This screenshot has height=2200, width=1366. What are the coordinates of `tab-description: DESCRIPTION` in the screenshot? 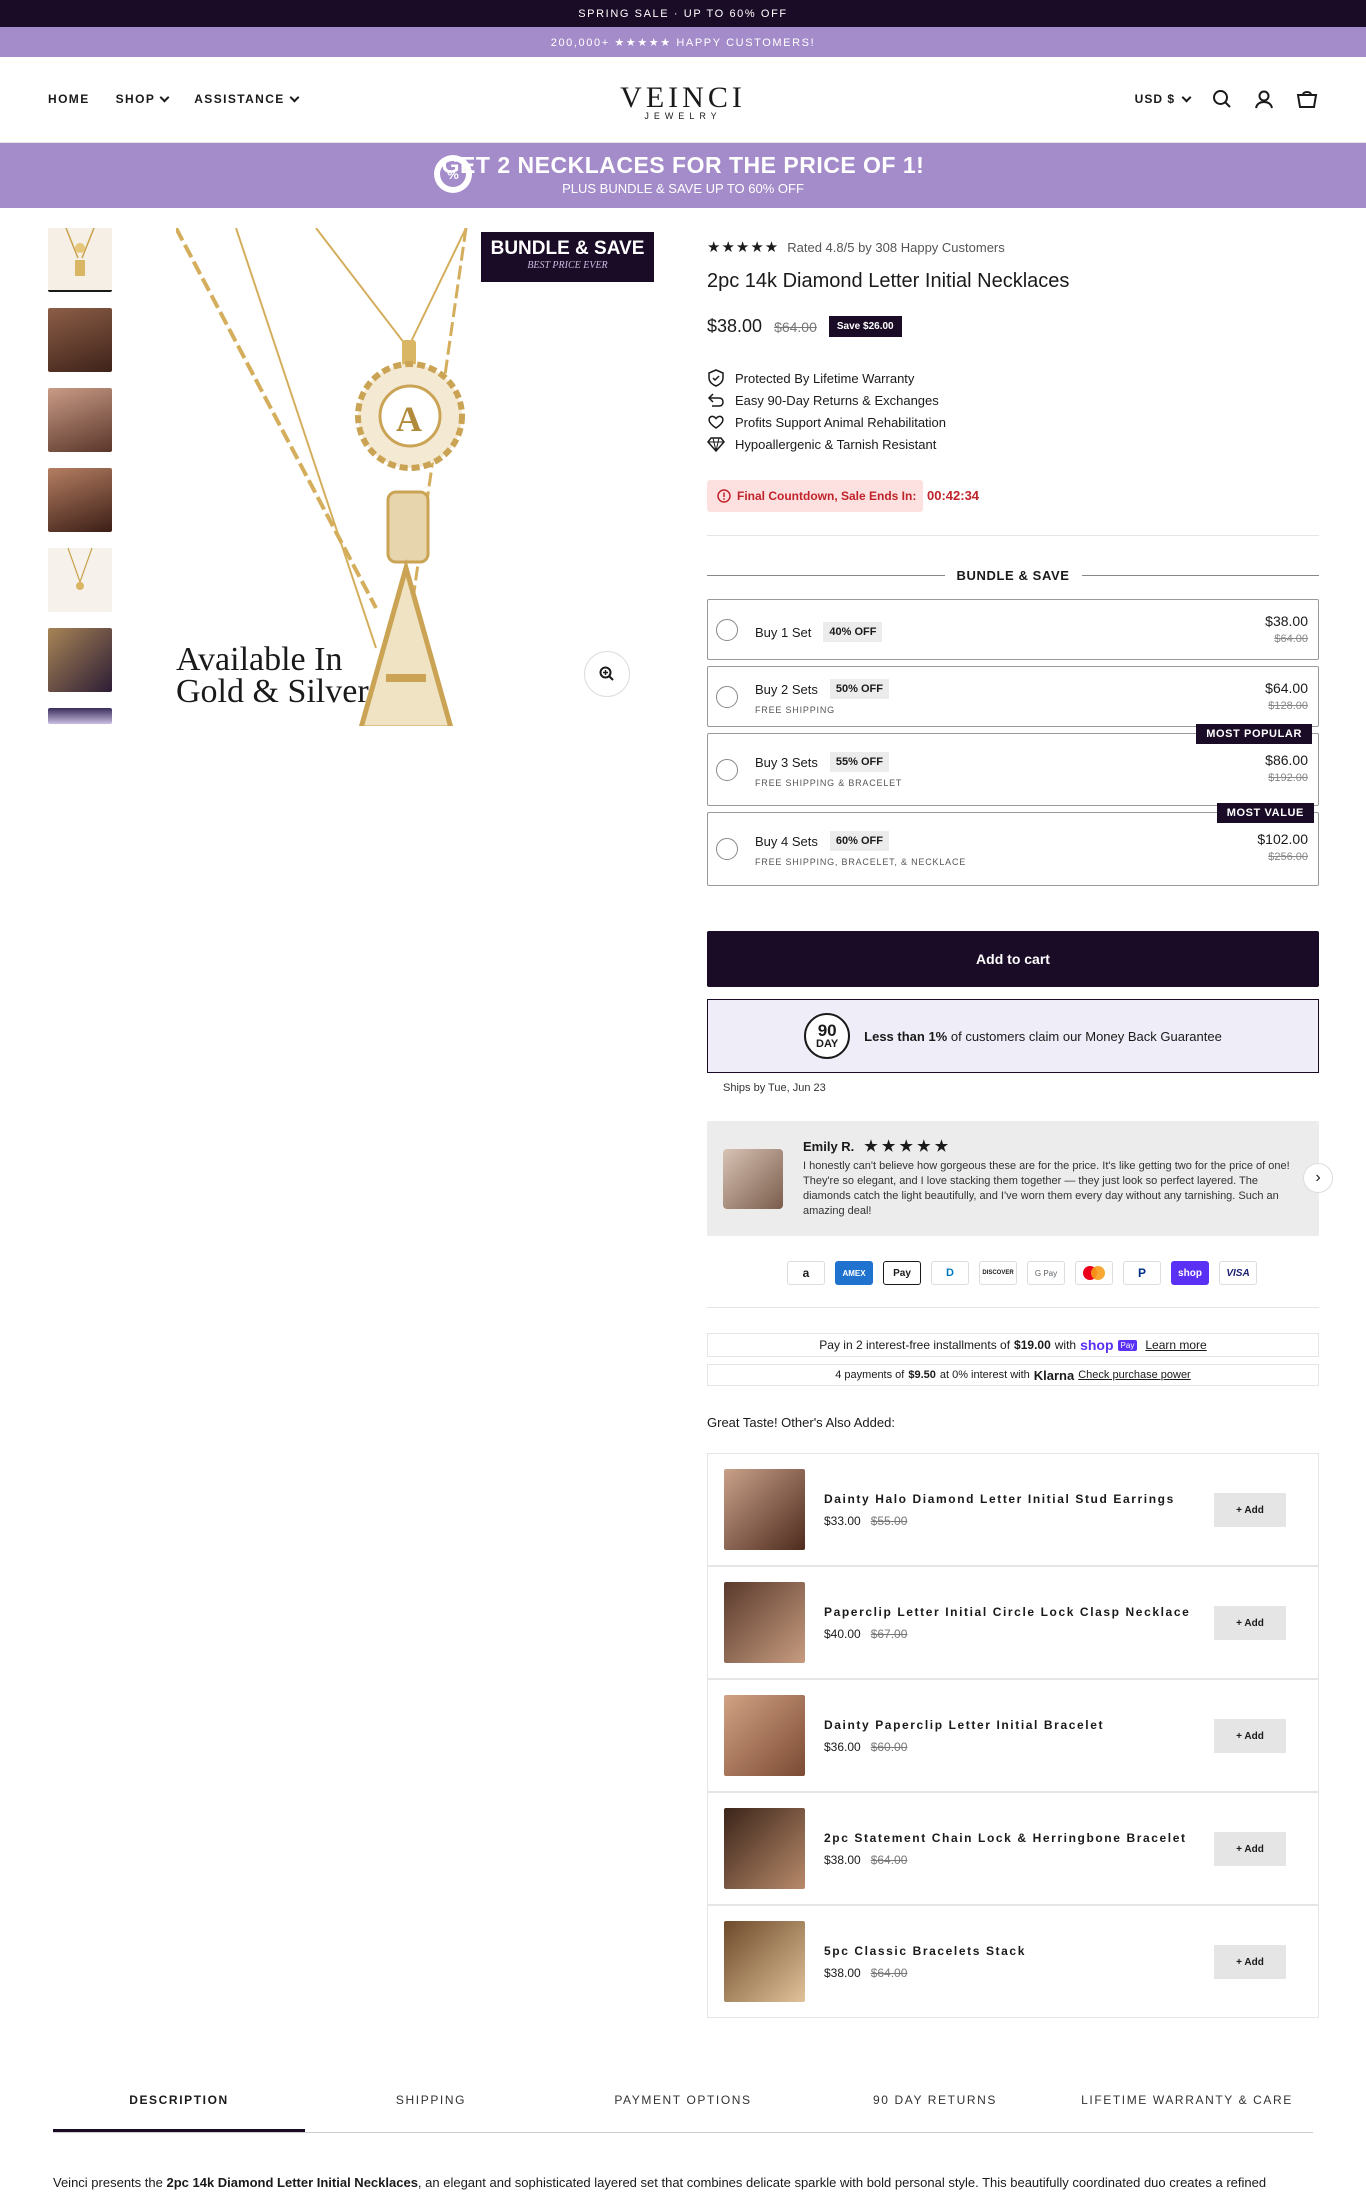 It's located at (179, 2106).